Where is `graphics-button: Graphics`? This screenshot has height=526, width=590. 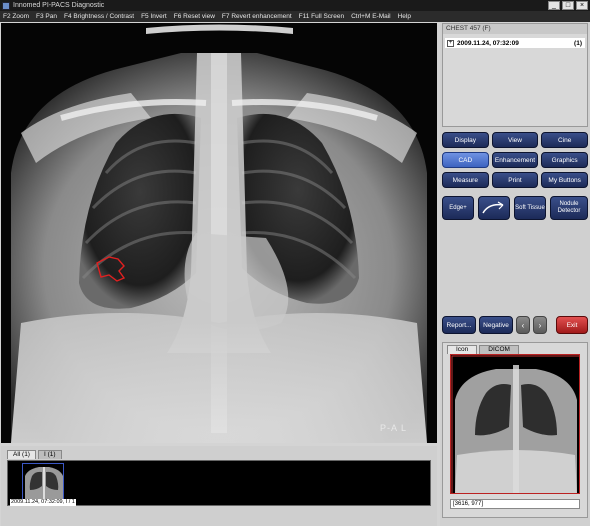
graphics-button: Graphics is located at coordinates (564, 160).